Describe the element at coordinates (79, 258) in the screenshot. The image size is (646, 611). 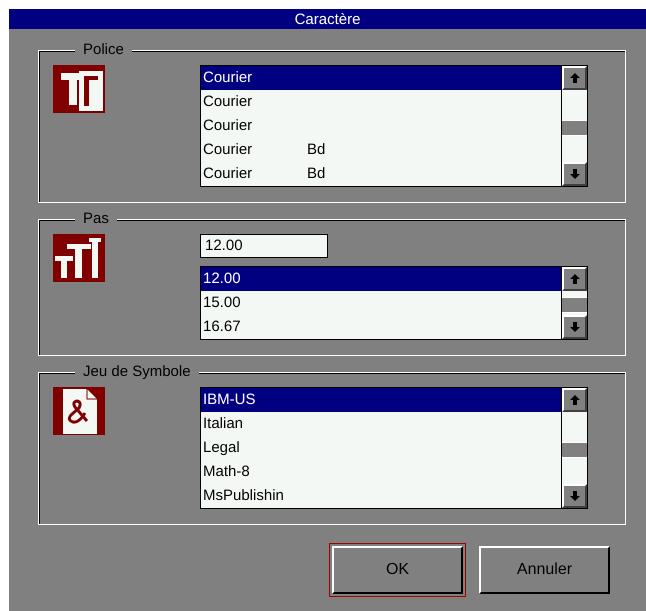
I see `letters-icon` at that location.